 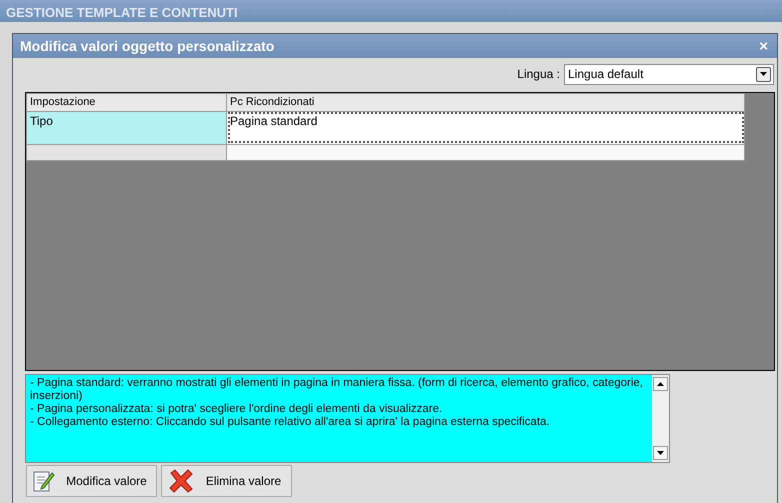 I want to click on action-button: Elimina valore, so click(x=226, y=481).